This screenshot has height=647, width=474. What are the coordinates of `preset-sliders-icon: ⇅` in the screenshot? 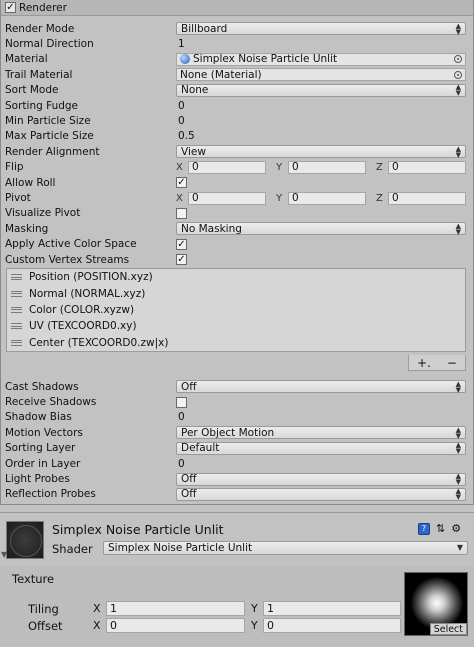 It's located at (440, 528).